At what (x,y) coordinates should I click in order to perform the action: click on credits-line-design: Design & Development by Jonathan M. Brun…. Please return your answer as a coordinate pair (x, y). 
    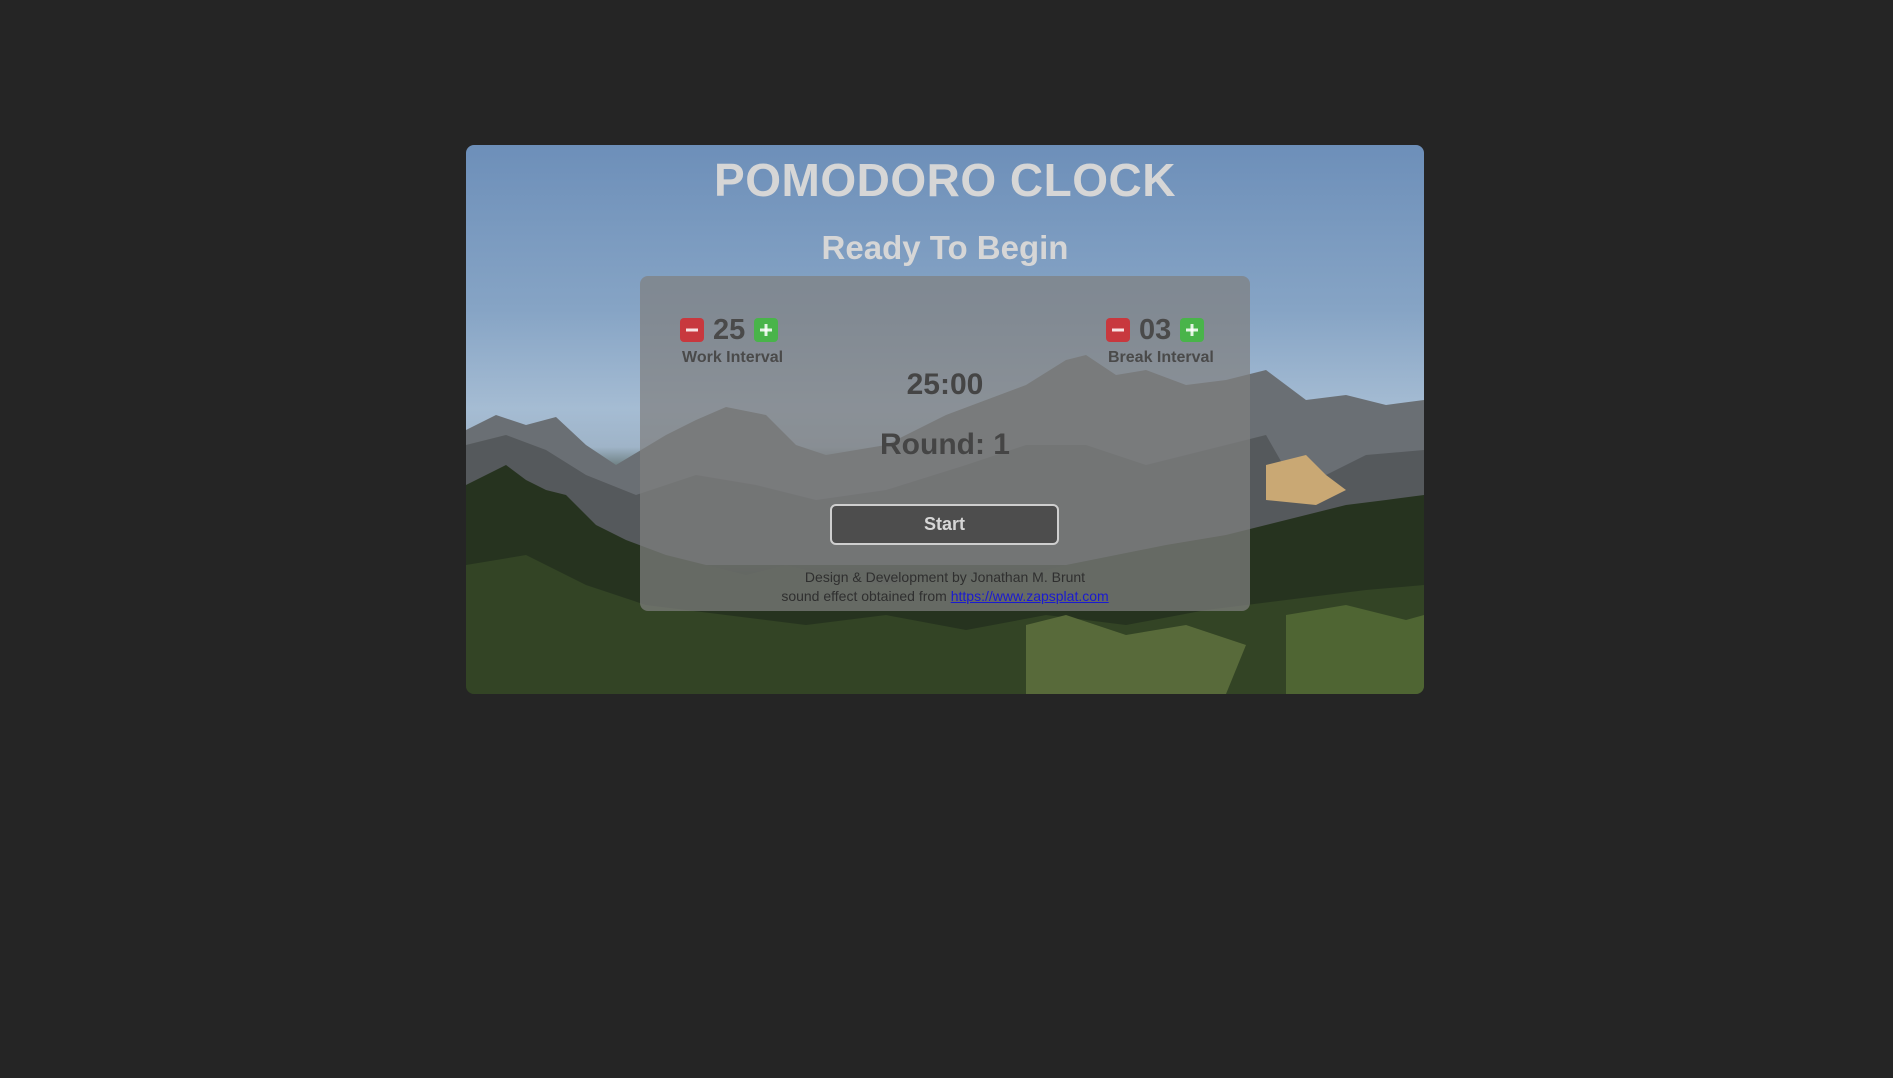
    Looking at the image, I should click on (945, 577).